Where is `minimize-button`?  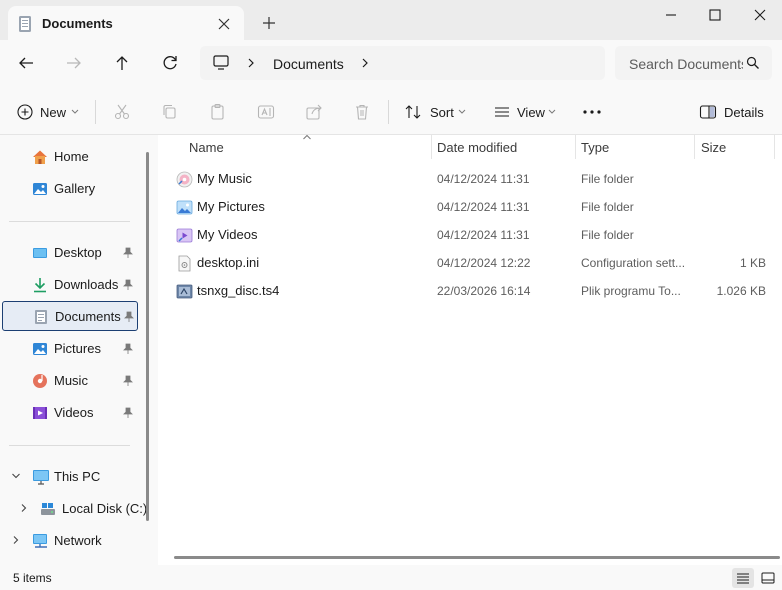
minimize-button is located at coordinates (671, 15).